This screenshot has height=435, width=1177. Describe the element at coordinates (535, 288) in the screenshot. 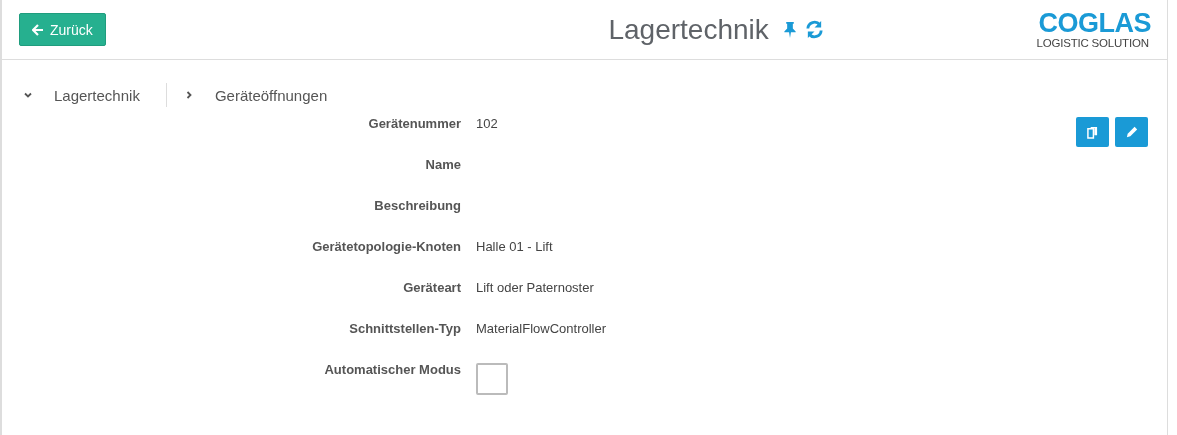

I see `field-value: Lift oder Paternoster` at that location.